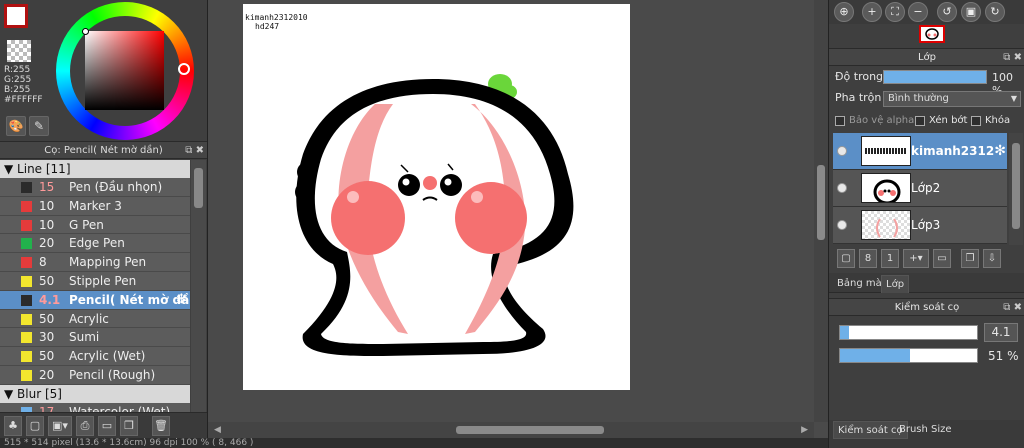  I want to click on rotate-left-icon: ↺, so click(947, 12).